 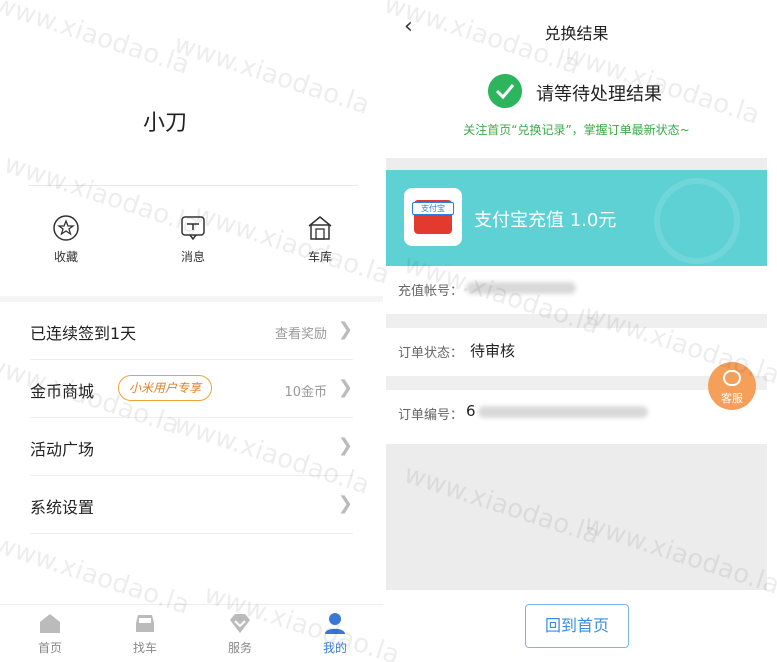 I want to click on customer-service-button: 客服, so click(x=732, y=386).